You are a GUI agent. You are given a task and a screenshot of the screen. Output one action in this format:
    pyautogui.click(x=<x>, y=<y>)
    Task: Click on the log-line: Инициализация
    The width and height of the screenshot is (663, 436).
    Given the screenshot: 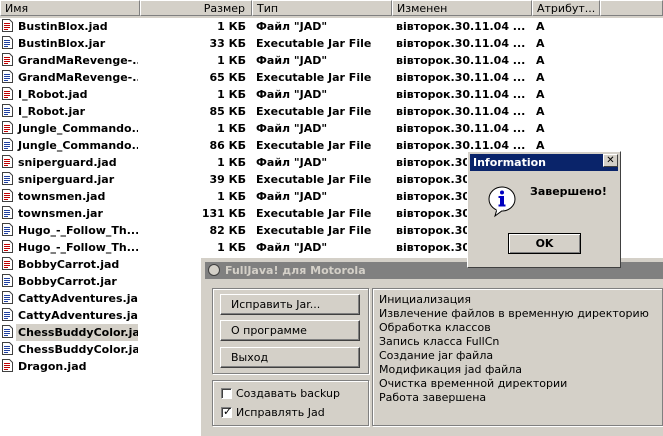 What is the action you would take?
    pyautogui.click(x=425, y=299)
    